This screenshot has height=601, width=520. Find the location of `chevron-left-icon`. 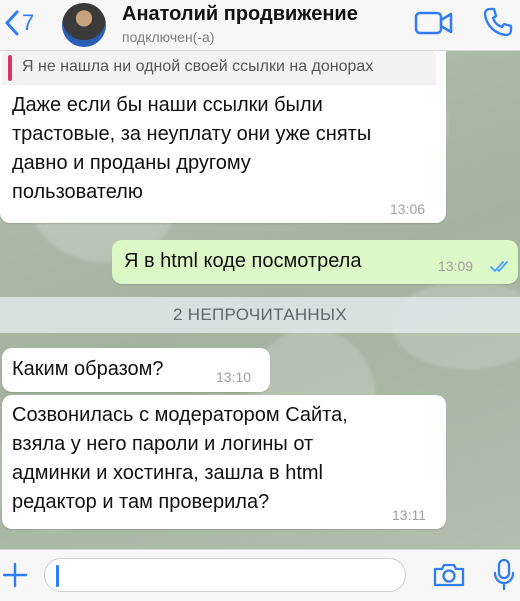

chevron-left-icon is located at coordinates (12, 23).